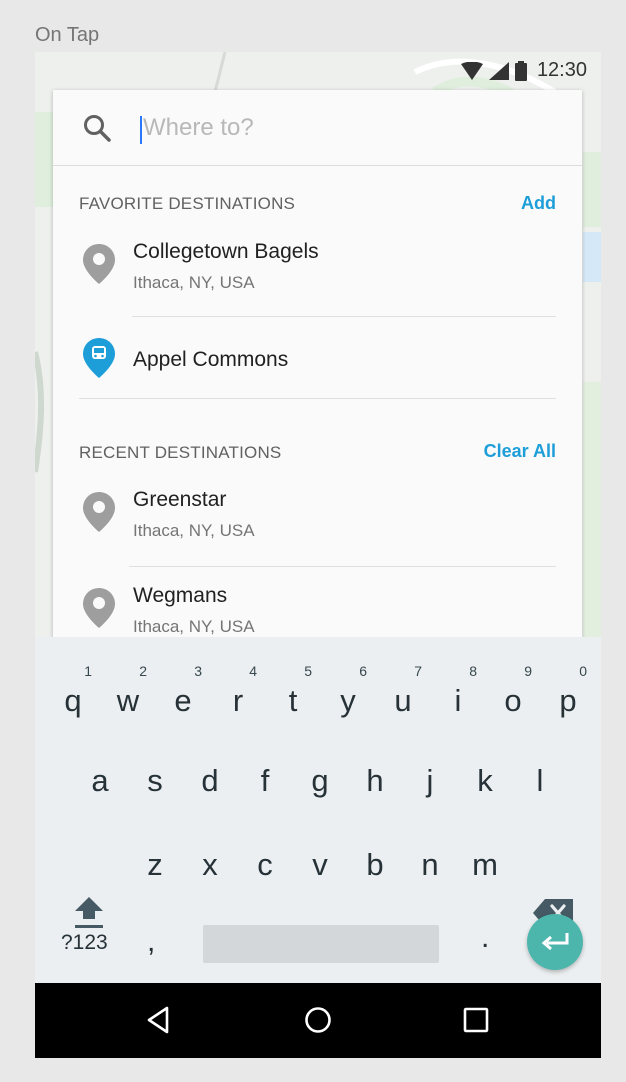 The height and width of the screenshot is (1082, 626). I want to click on key-letter: n, so click(430, 864).